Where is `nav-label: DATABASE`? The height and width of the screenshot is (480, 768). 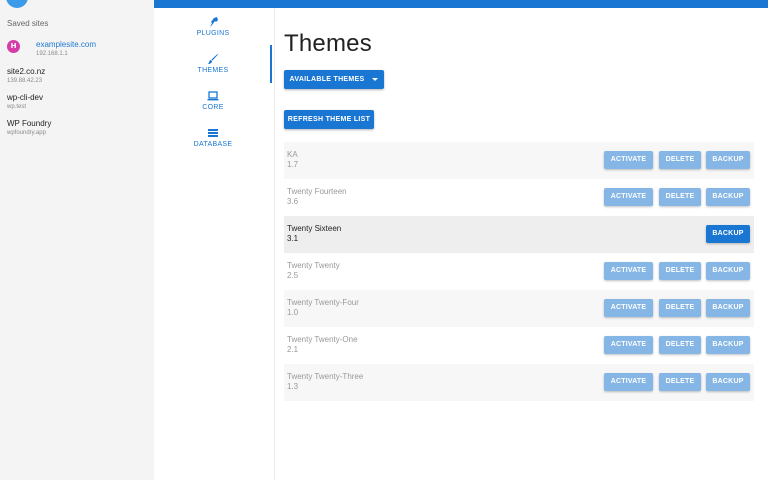 nav-label: DATABASE is located at coordinates (213, 144).